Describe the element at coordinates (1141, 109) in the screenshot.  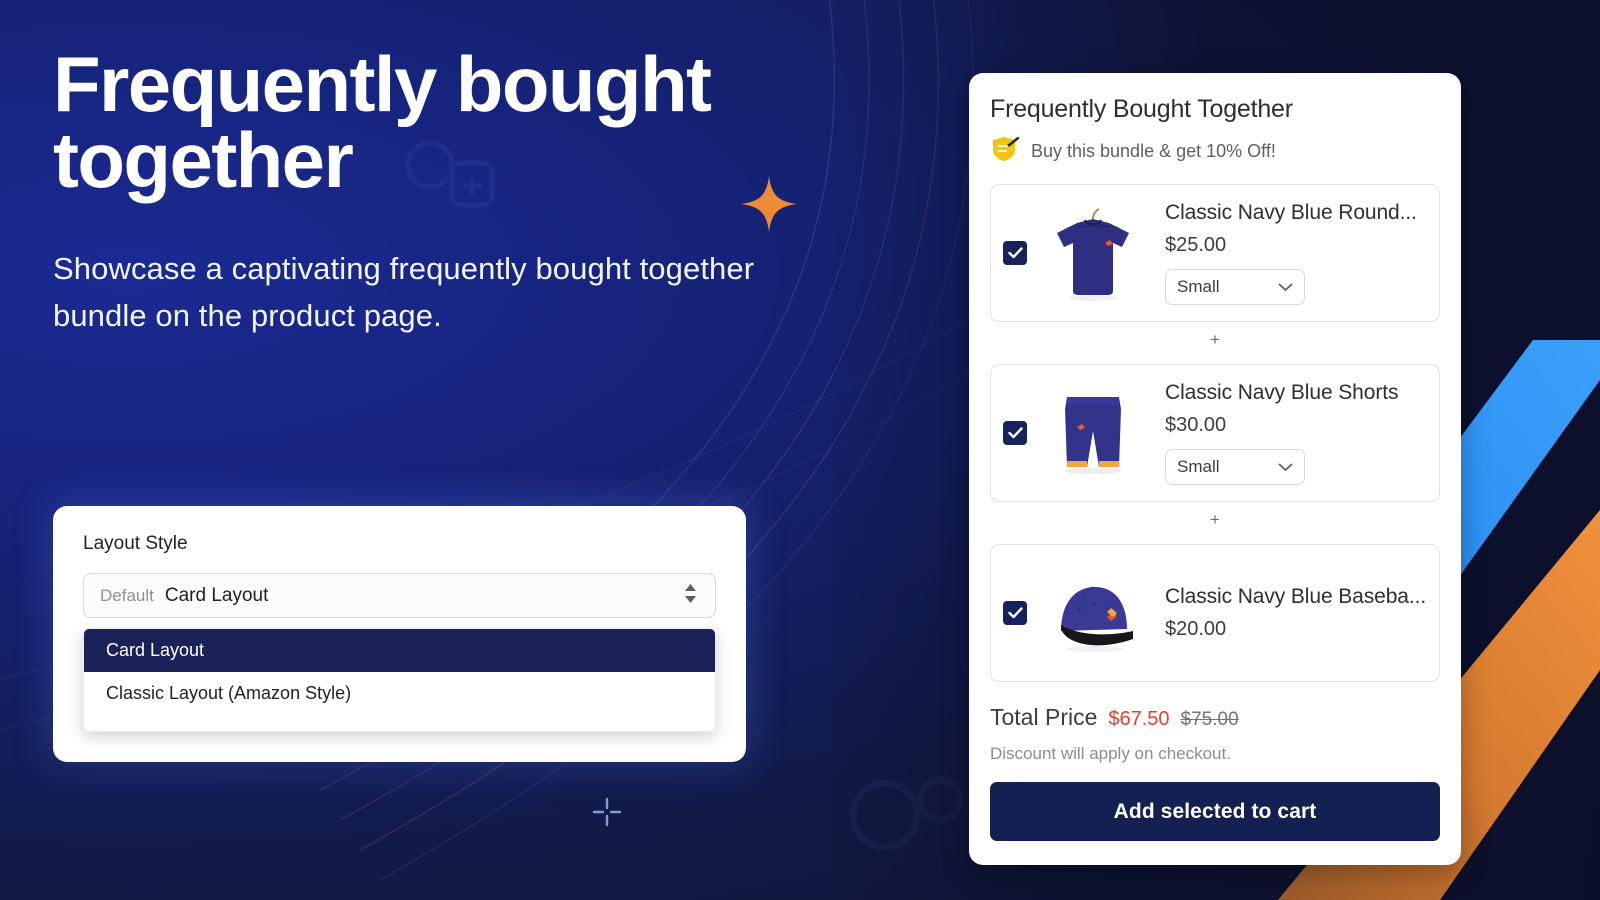
I see `bundle-card-title: Frequently Bought Together` at that location.